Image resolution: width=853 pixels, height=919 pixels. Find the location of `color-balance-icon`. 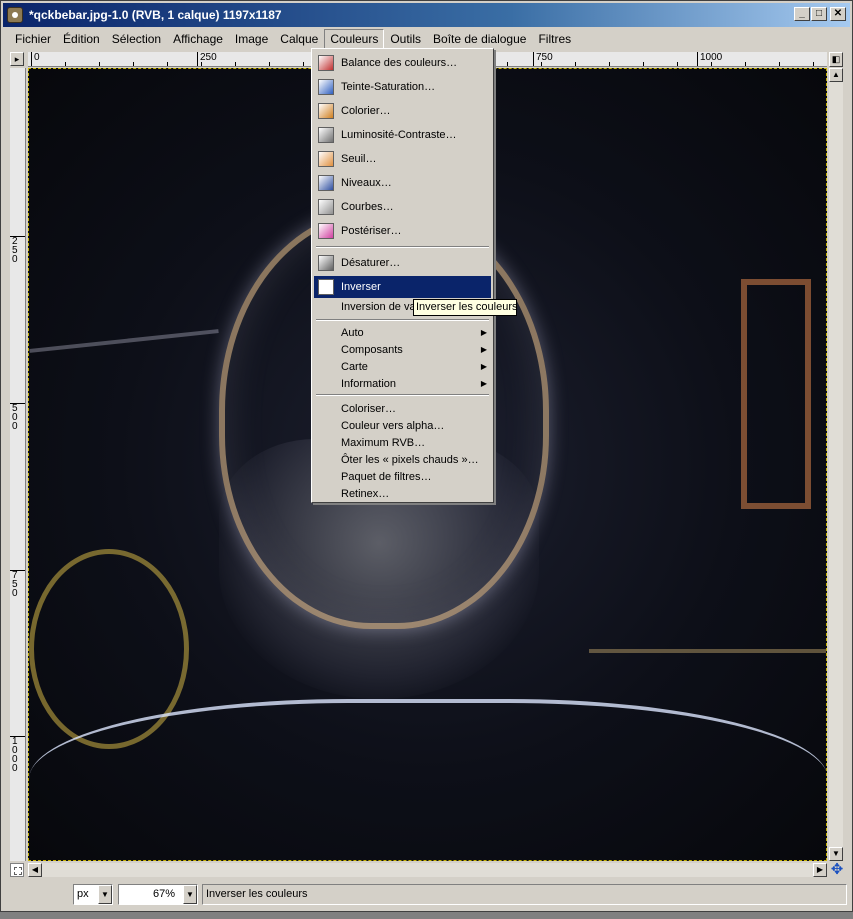

color-balance-icon is located at coordinates (326, 63).